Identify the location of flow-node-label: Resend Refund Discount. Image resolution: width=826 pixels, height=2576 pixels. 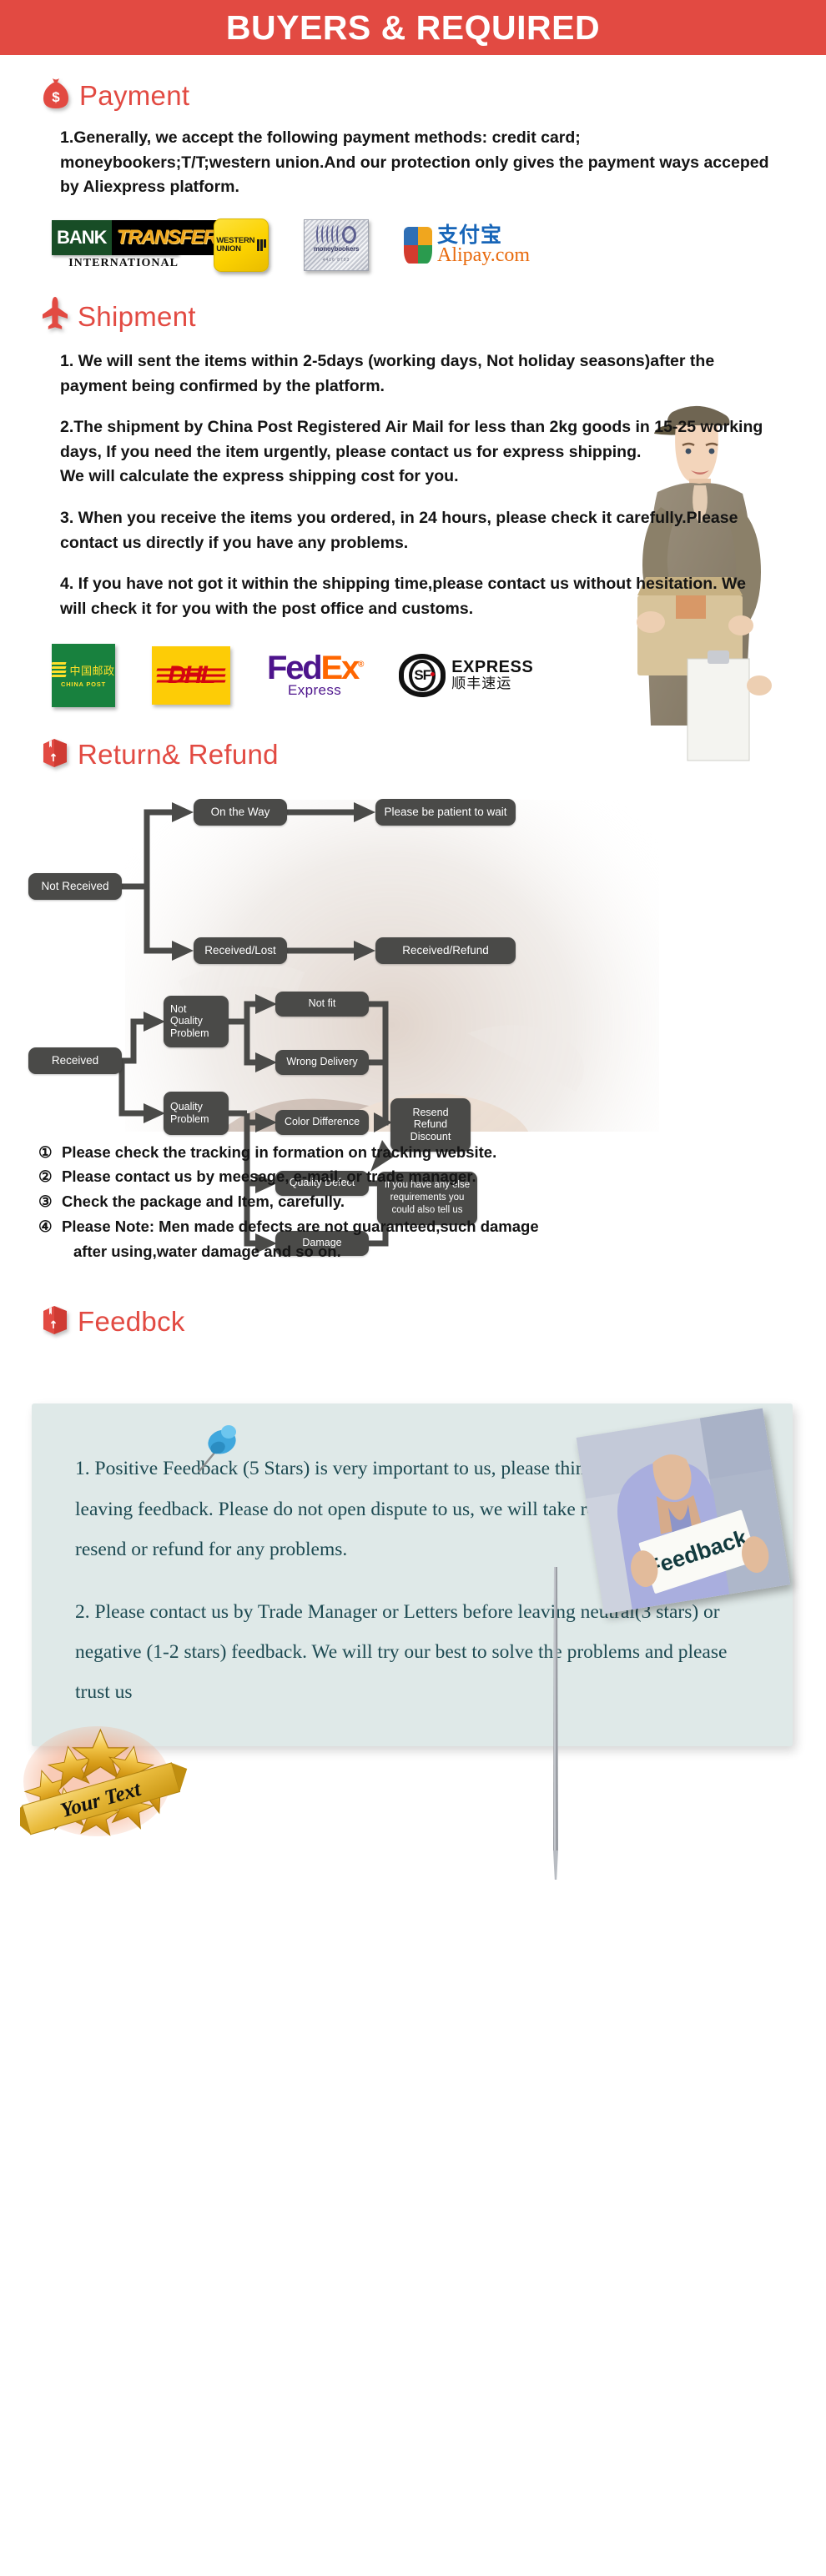
(431, 1124).